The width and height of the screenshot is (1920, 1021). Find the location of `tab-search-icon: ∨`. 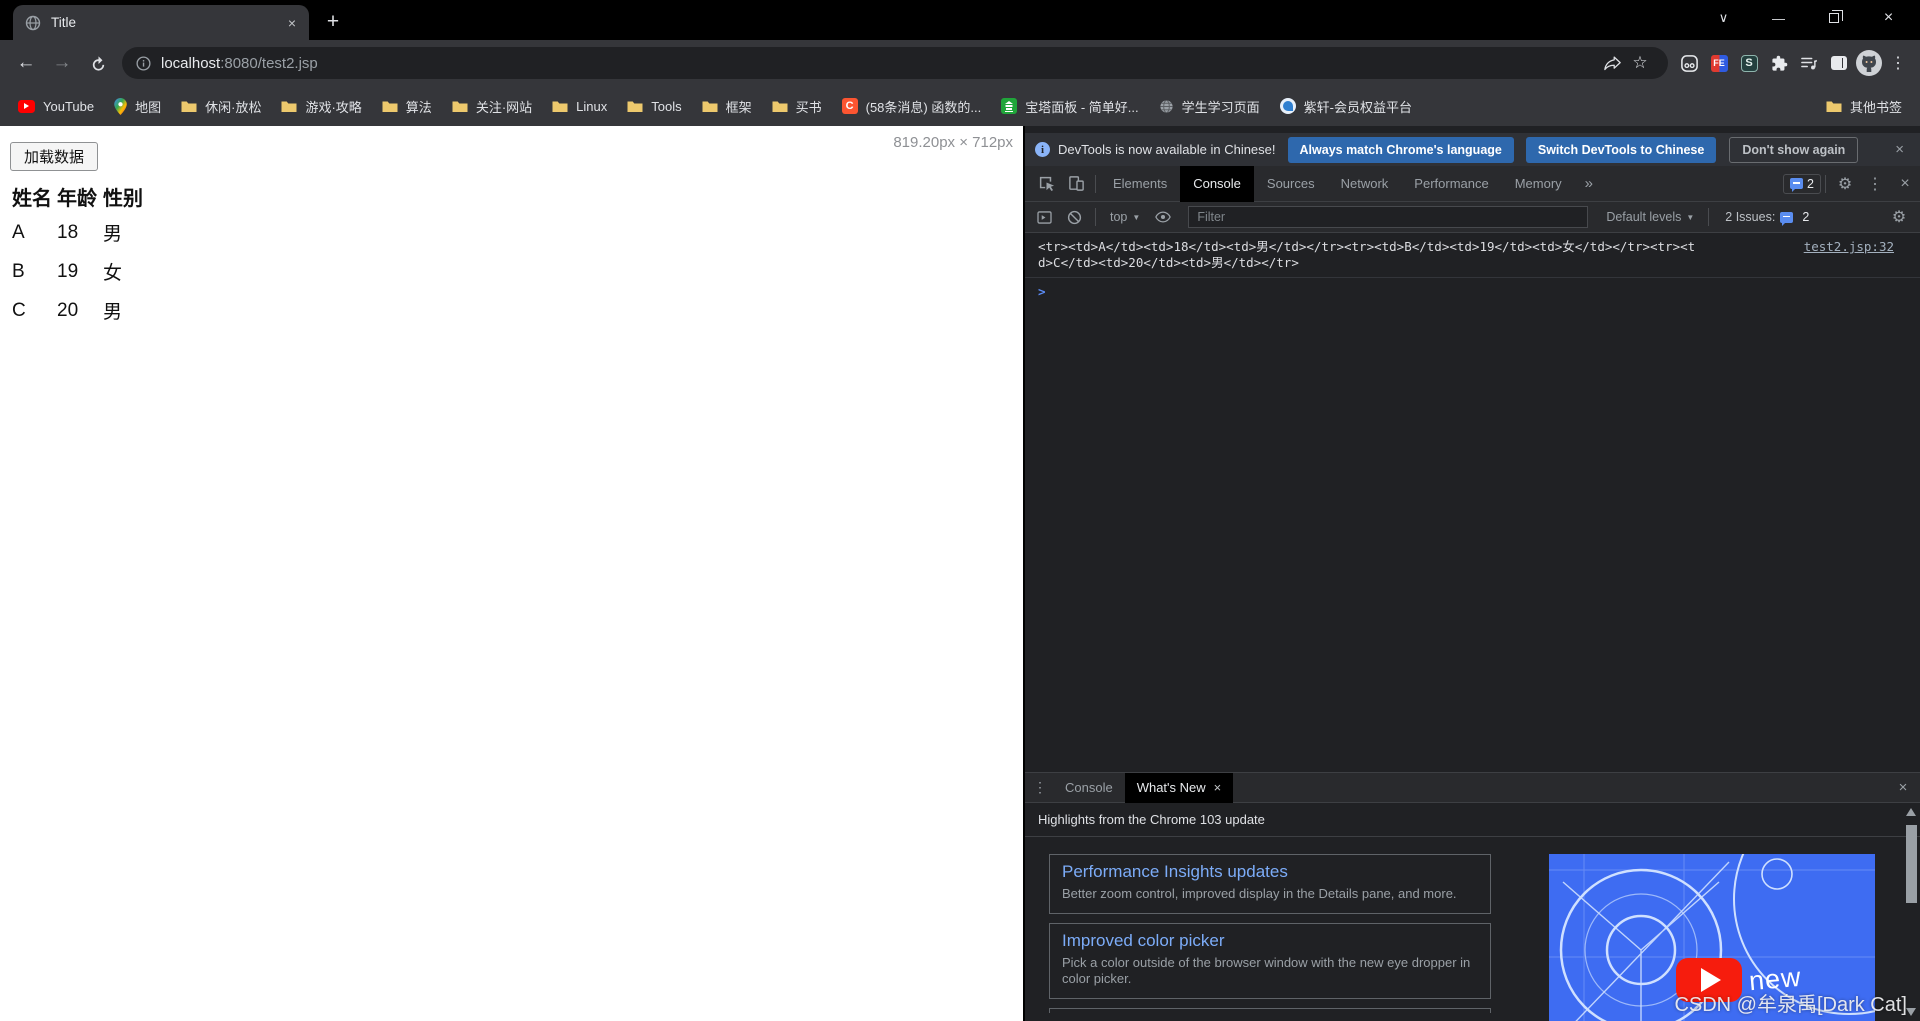

tab-search-icon: ∨ is located at coordinates (1723, 18).